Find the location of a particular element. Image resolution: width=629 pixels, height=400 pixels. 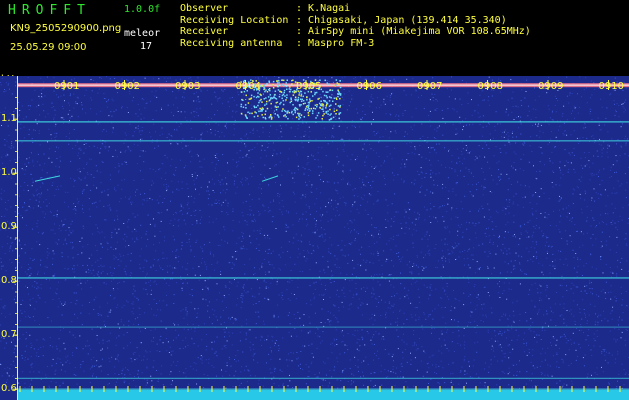

x-tick-label: 0909 is located at coordinates (551, 86).